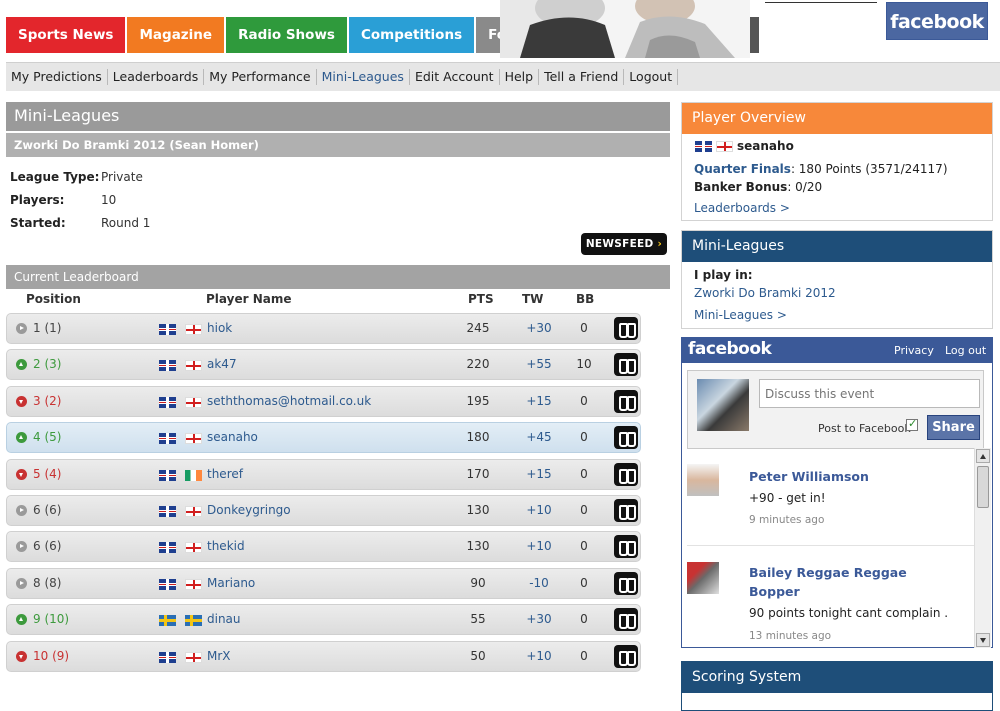 This screenshot has height=711, width=1000. Describe the element at coordinates (176, 35) in the screenshot. I see `nav-tab-magazine: Magazine` at that location.